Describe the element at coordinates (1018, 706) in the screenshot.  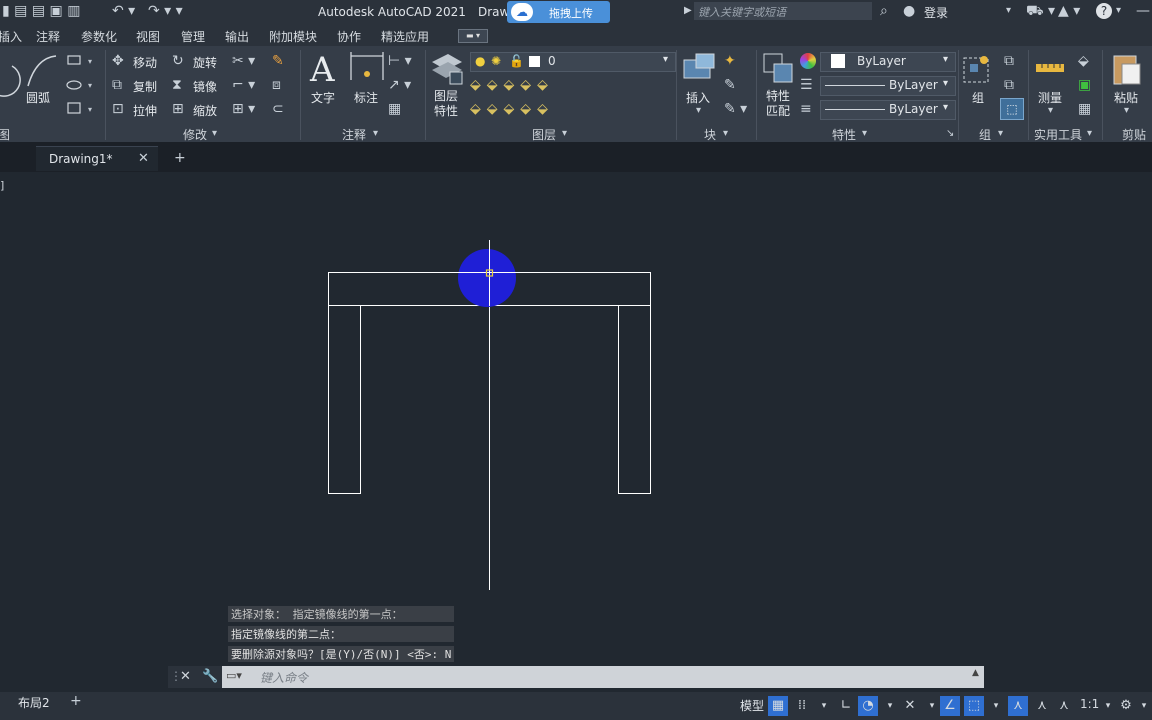
I see `annotation-scale-icon: ⋏` at that location.